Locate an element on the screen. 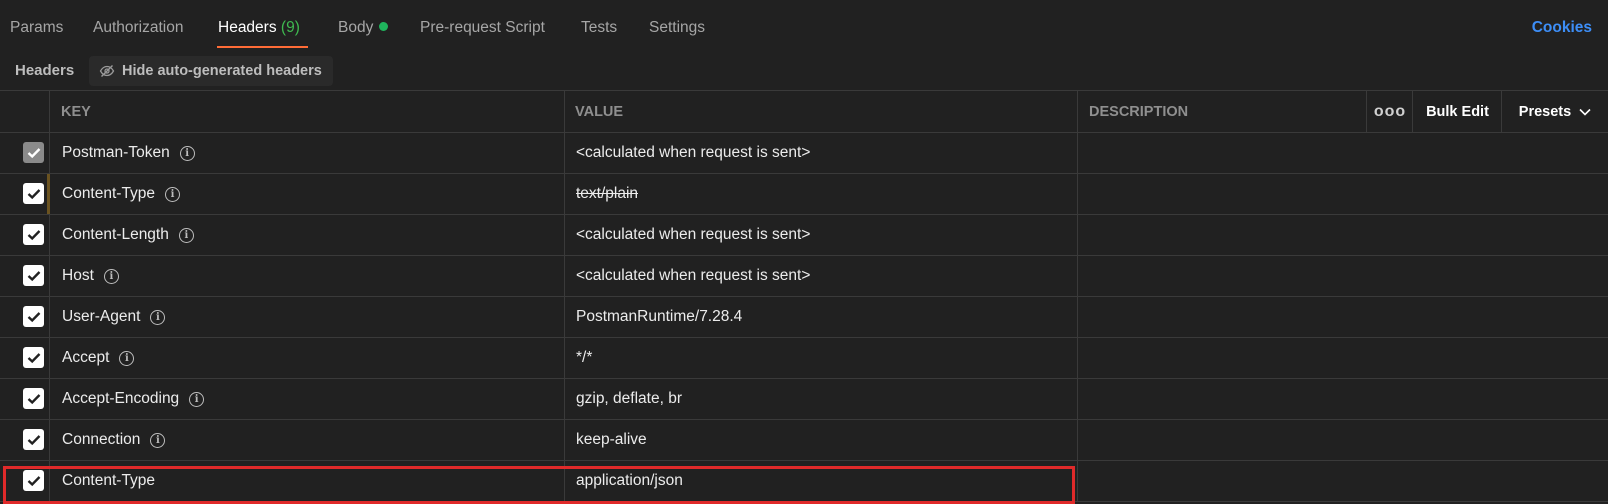 The image size is (1608, 504). header-value-cell: PostmanRuntime/7.28.4 is located at coordinates (659, 317).